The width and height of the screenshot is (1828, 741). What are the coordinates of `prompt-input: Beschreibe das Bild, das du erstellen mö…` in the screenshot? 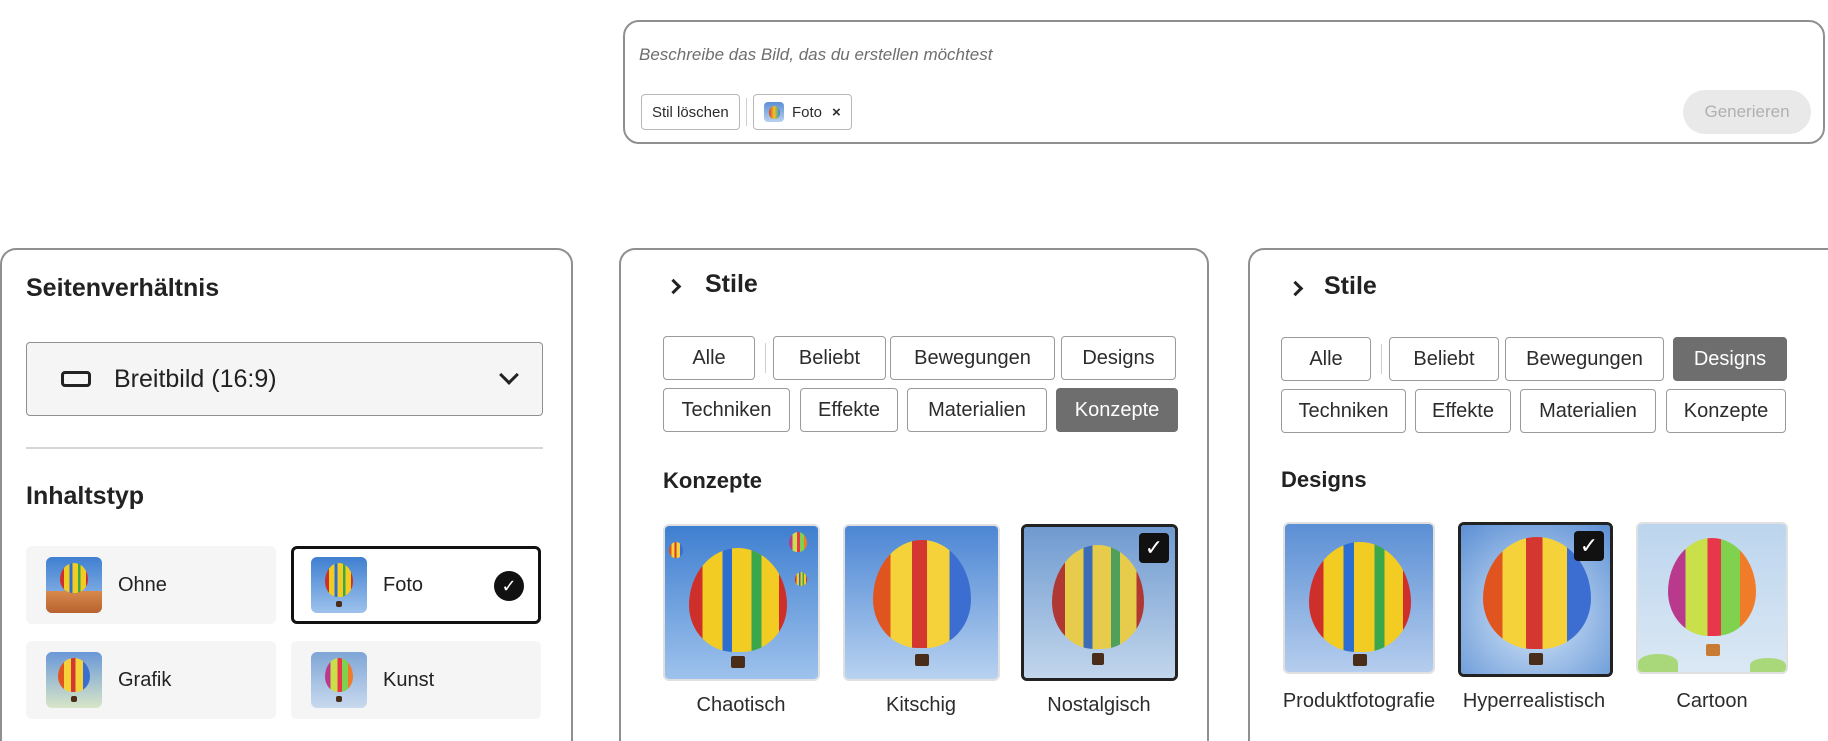 It's located at (815, 55).